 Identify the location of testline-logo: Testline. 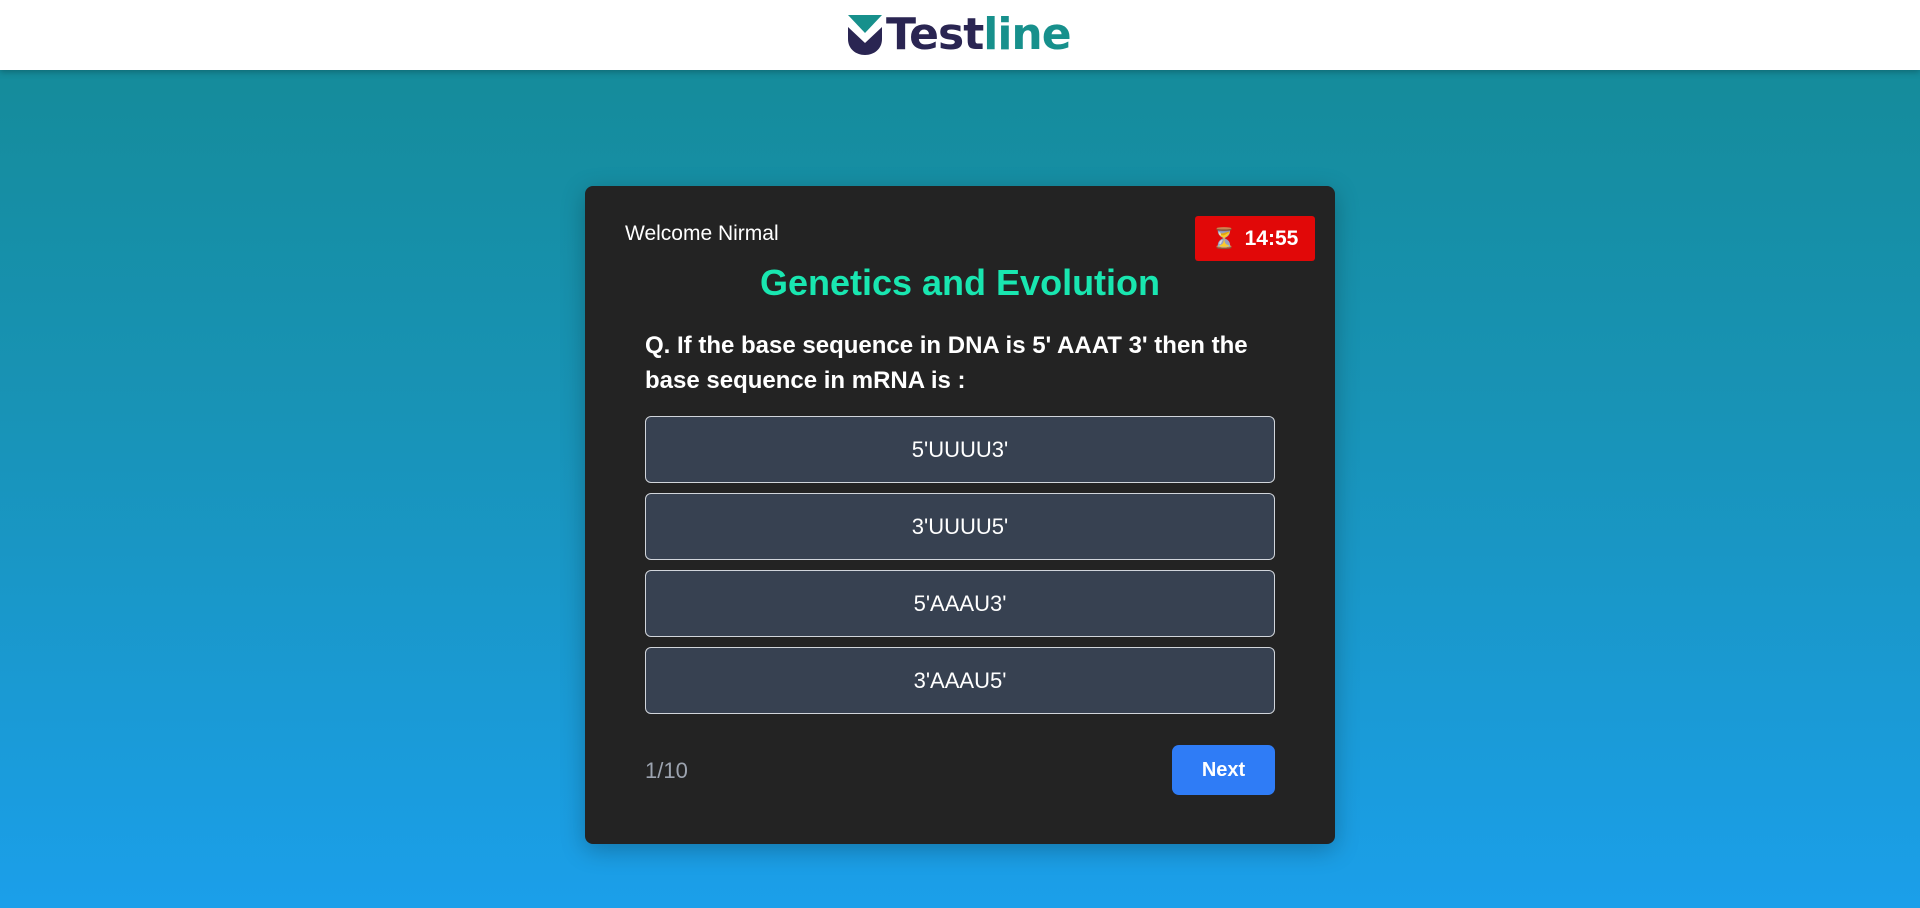
(959, 34).